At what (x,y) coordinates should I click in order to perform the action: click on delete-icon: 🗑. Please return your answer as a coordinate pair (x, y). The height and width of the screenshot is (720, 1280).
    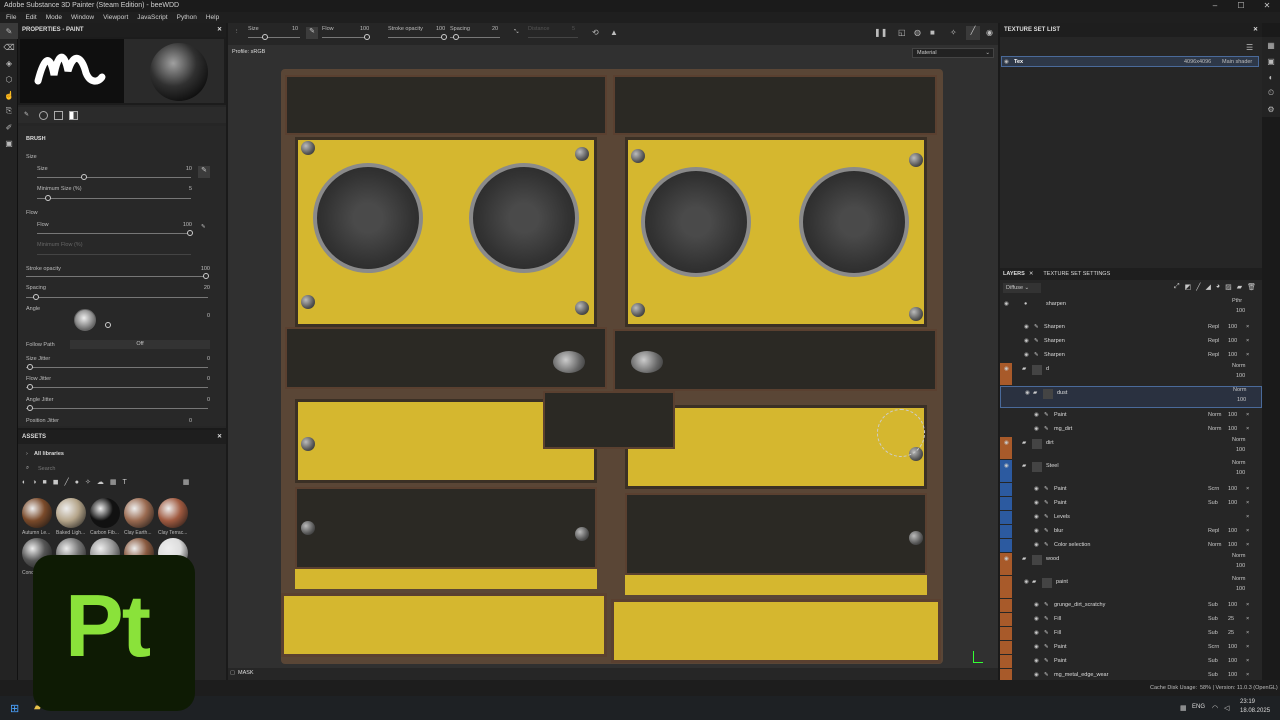
    Looking at the image, I should click on (1251, 287).